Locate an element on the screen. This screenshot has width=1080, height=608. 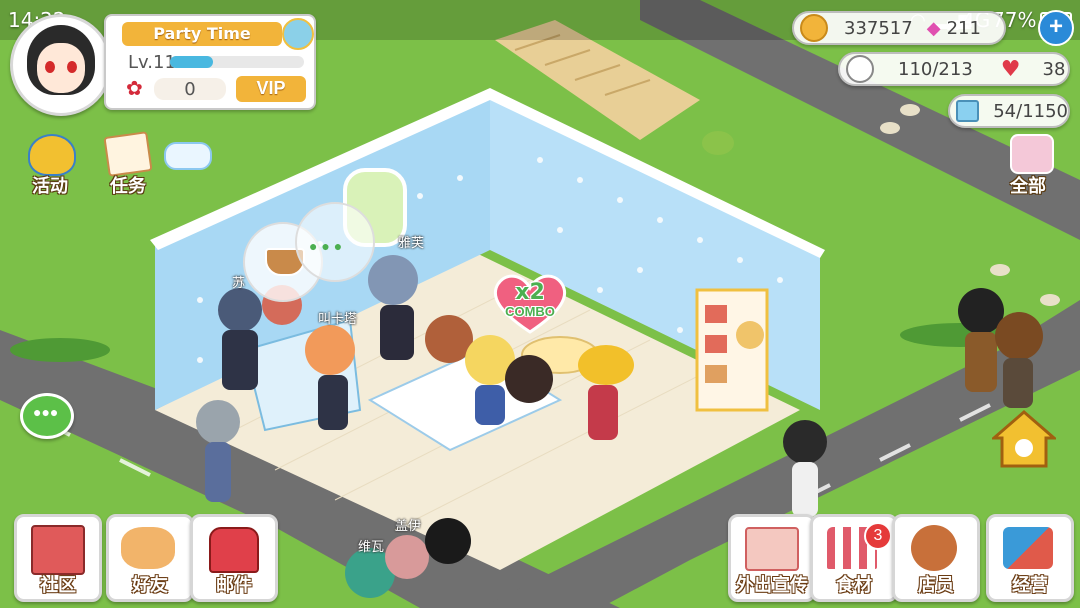
community-button: 社区 is located at coordinates (58, 558).